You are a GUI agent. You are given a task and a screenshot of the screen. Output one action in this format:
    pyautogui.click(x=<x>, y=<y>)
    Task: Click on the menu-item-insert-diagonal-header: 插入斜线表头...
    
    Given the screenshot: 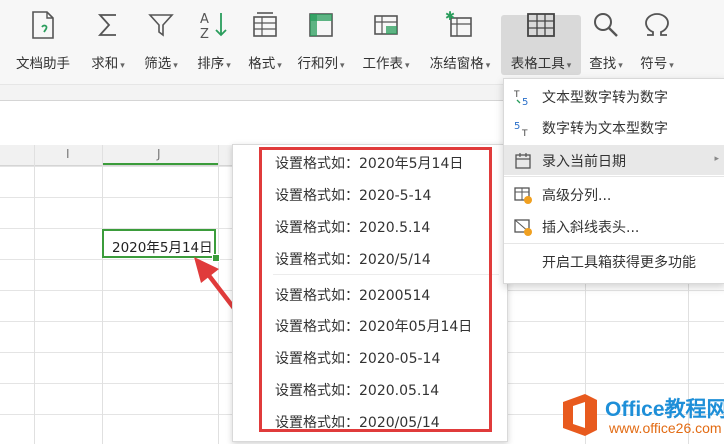 What is the action you would take?
    pyautogui.click(x=614, y=226)
    